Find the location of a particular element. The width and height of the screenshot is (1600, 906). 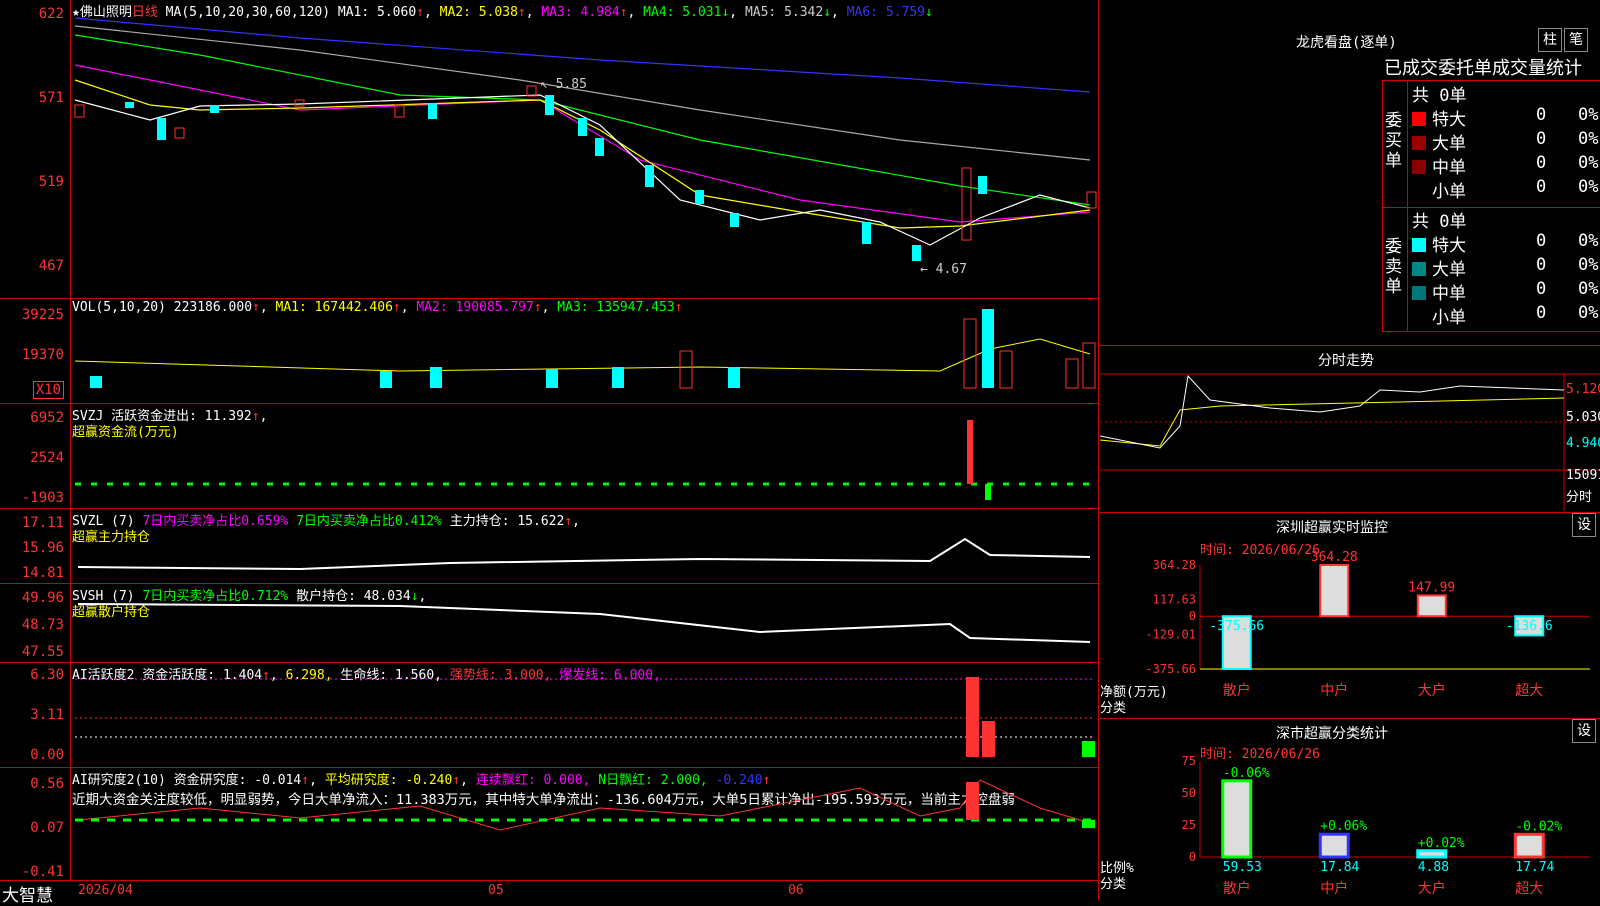

ma1-line is located at coordinates (582, 170).